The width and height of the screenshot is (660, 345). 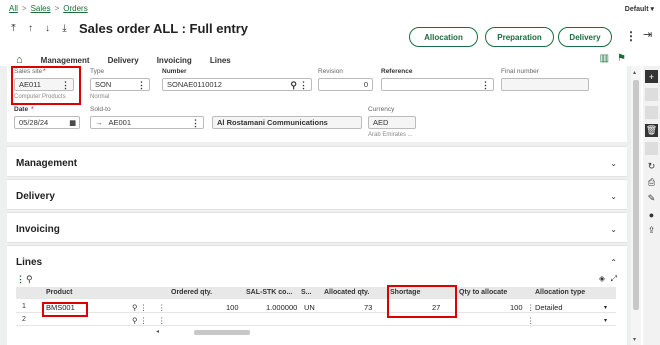 What do you see at coordinates (232, 307) in the screenshot?
I see `cell-ordered-qty: 100` at bounding box center [232, 307].